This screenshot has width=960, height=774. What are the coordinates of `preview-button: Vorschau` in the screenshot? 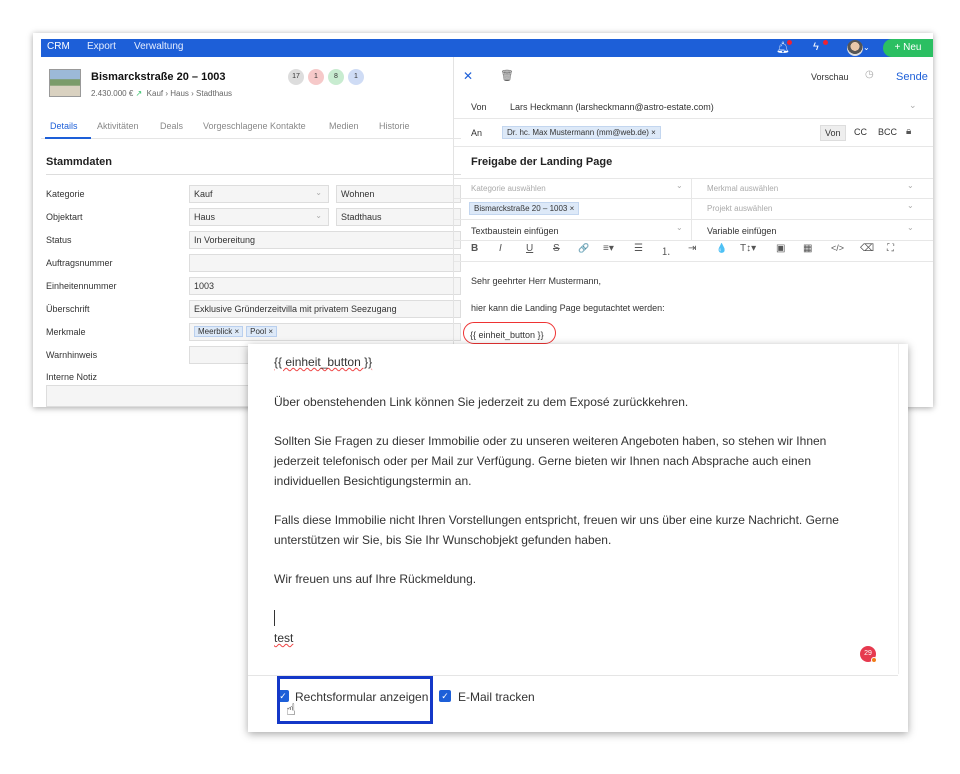 It's located at (830, 77).